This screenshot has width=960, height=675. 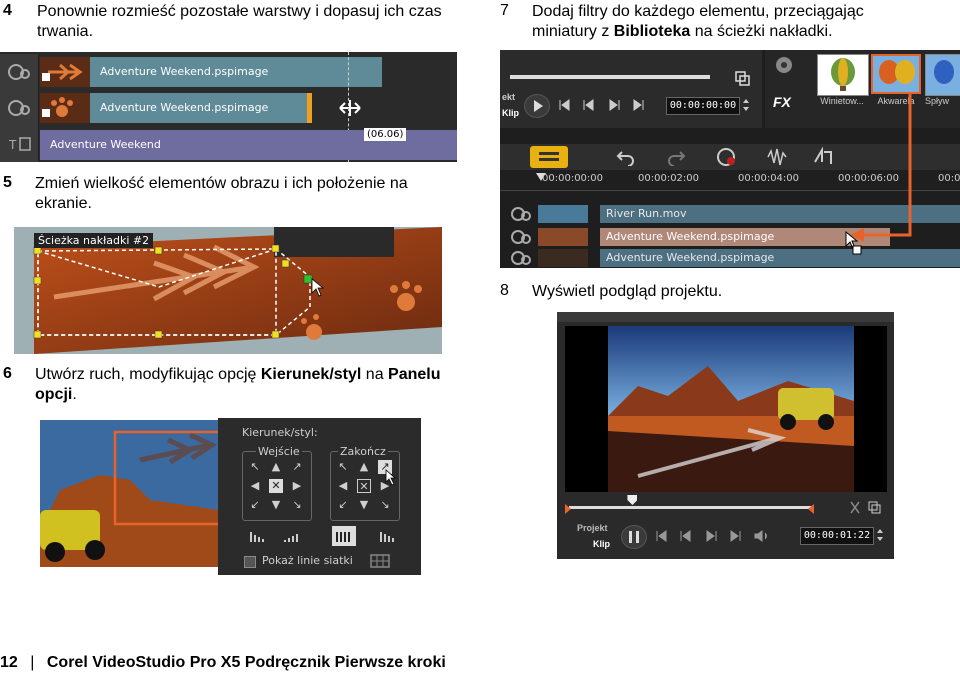 I want to click on direction-style-title: Kierunek/styl:, so click(x=280, y=432).